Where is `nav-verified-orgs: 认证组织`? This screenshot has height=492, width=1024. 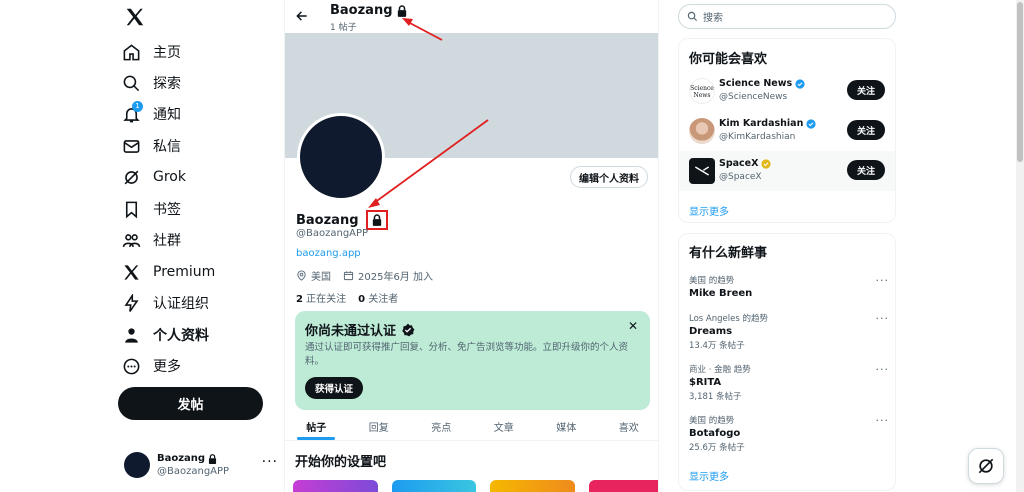
nav-verified-orgs: 认证组织 is located at coordinates (165, 303).